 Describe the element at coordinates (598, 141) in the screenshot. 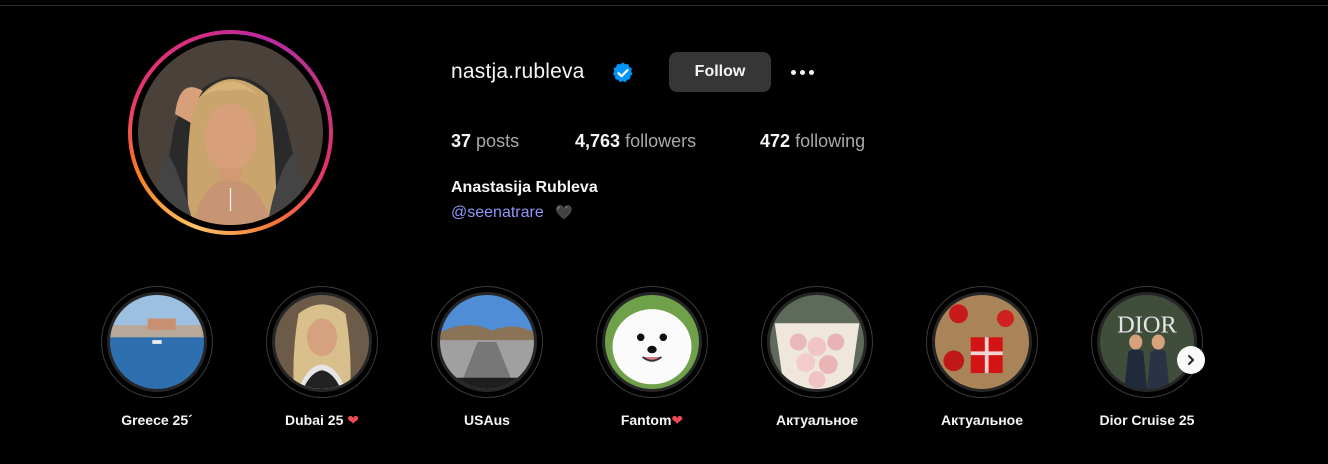

I see `followers-count: 4,763` at that location.